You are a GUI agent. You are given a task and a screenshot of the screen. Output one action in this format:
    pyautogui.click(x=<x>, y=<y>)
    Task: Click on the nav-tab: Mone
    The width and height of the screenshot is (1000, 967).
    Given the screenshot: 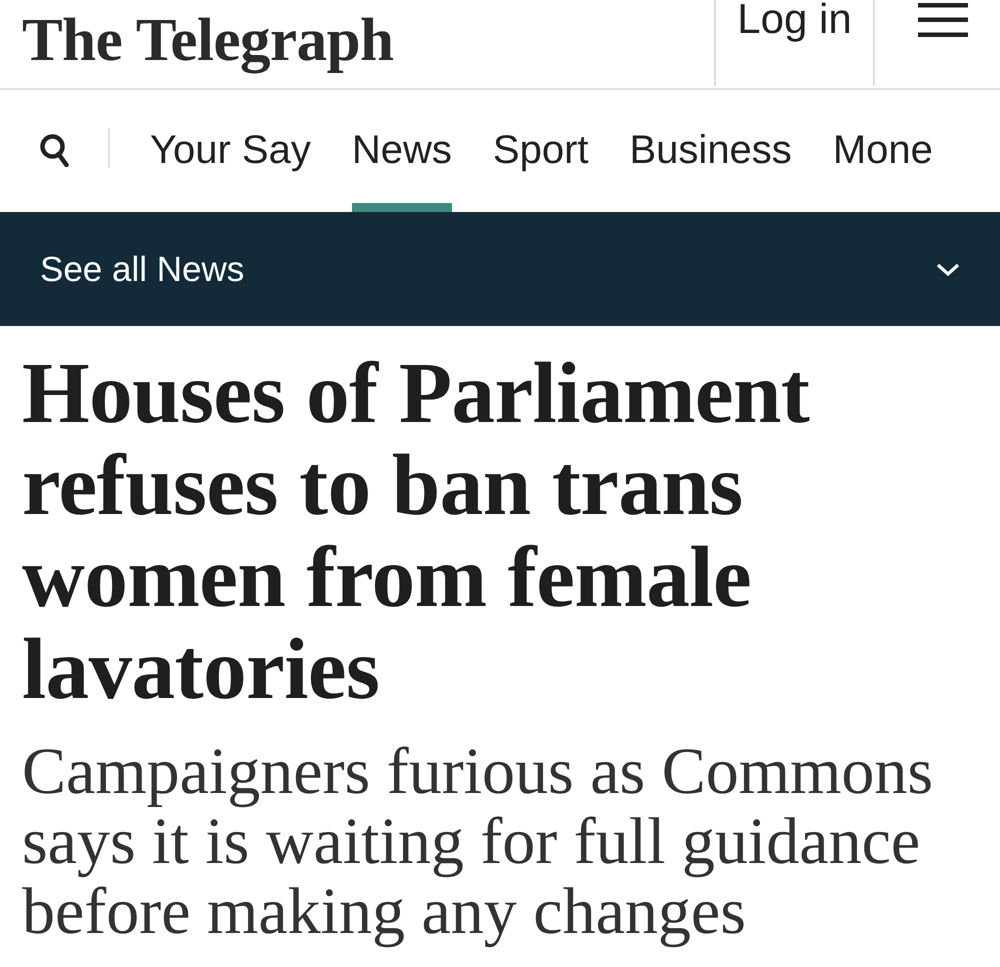 What is the action you would take?
    pyautogui.click(x=882, y=151)
    